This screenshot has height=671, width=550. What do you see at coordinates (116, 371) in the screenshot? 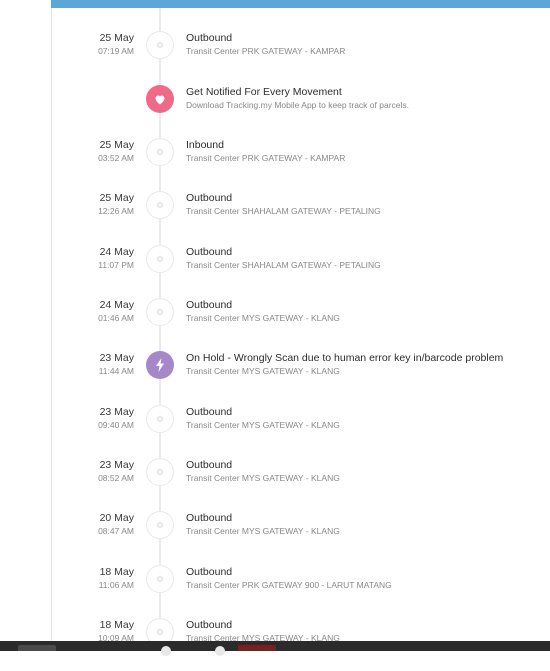
I see `event-time: 11:44 AM` at bounding box center [116, 371].